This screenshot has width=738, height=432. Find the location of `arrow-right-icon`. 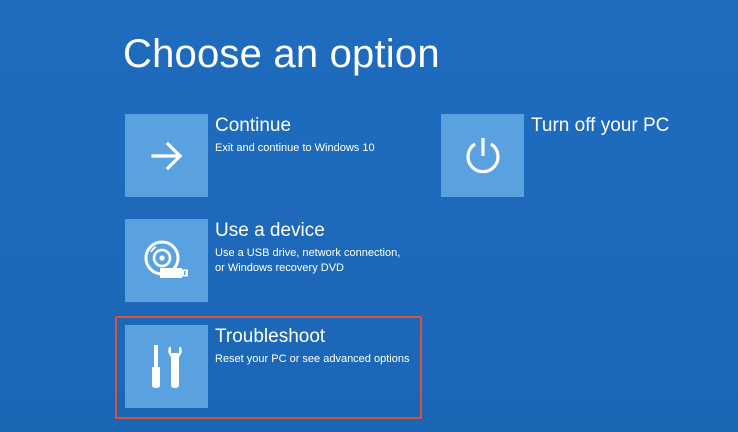

arrow-right-icon is located at coordinates (166, 155).